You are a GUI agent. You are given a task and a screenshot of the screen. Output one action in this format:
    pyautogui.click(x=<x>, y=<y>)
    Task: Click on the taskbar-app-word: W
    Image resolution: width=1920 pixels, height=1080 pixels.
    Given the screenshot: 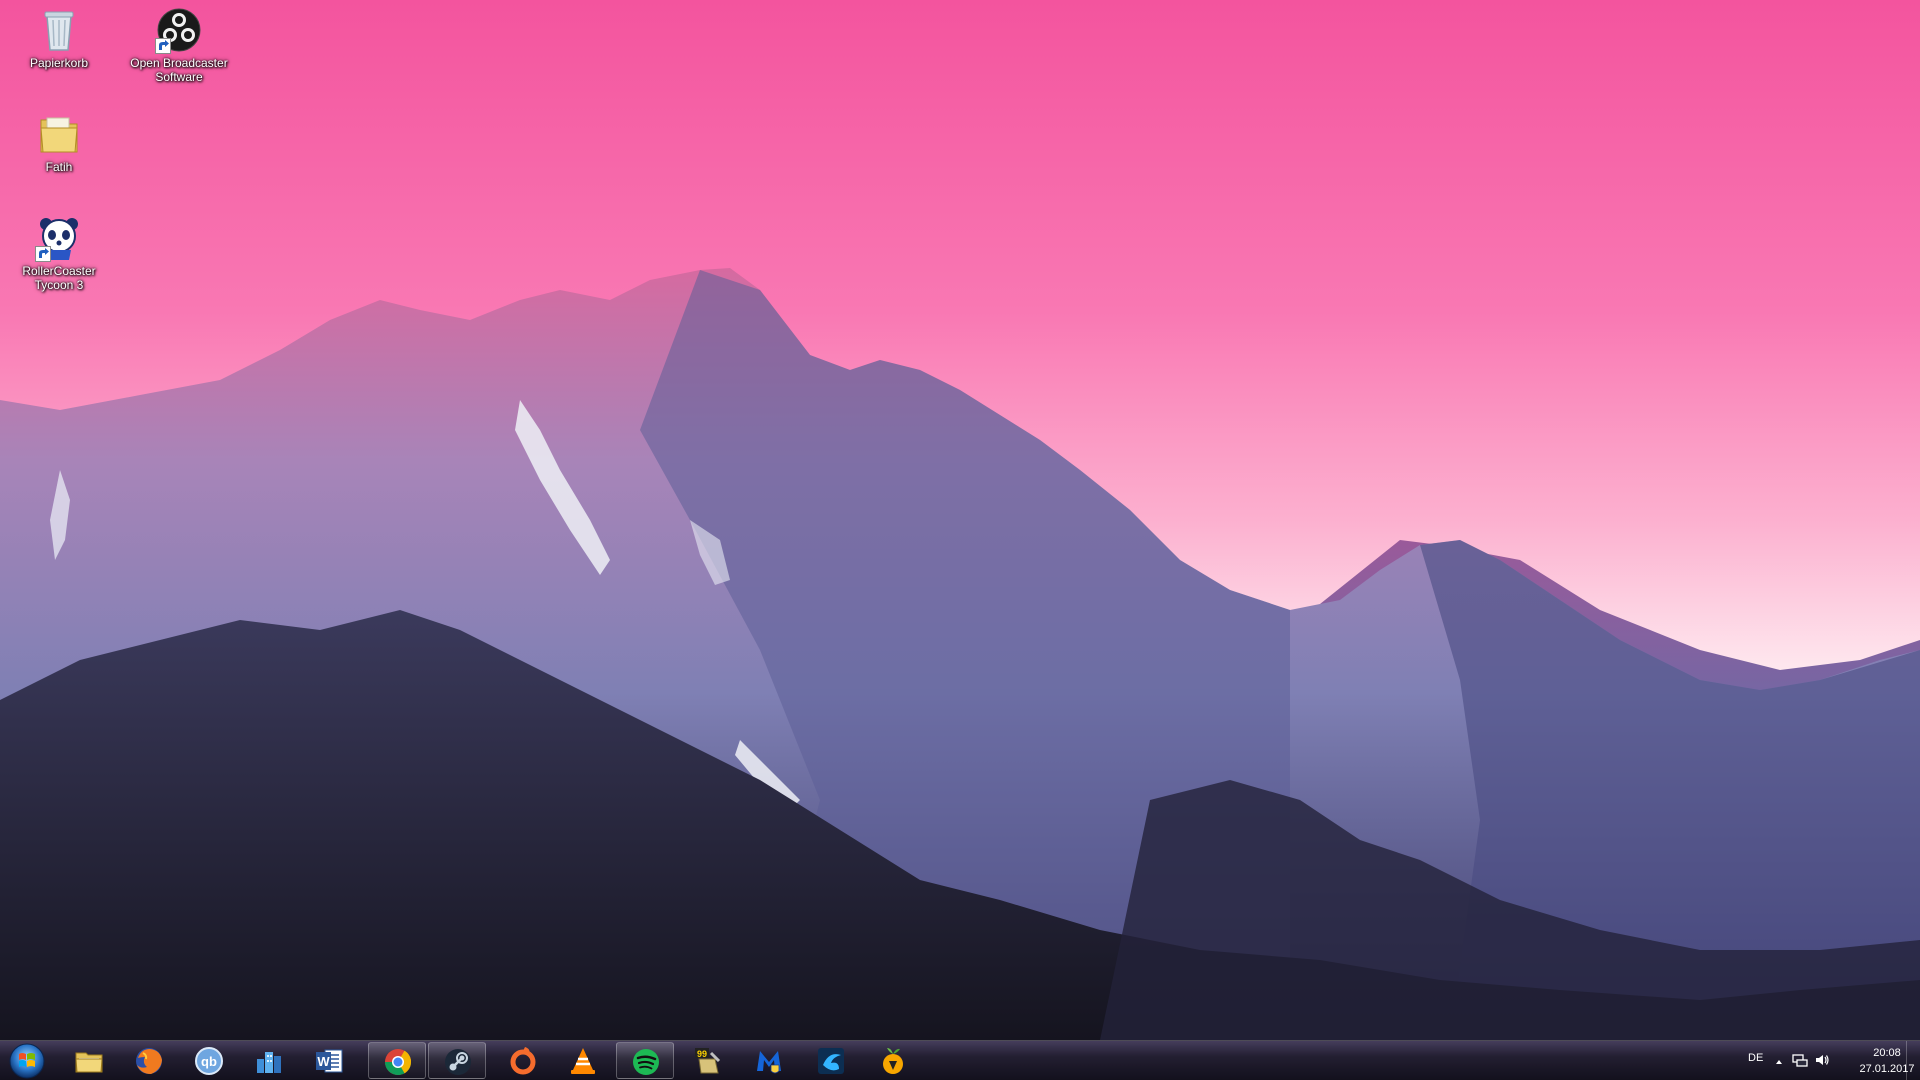 What is the action you would take?
    pyautogui.click(x=329, y=1060)
    